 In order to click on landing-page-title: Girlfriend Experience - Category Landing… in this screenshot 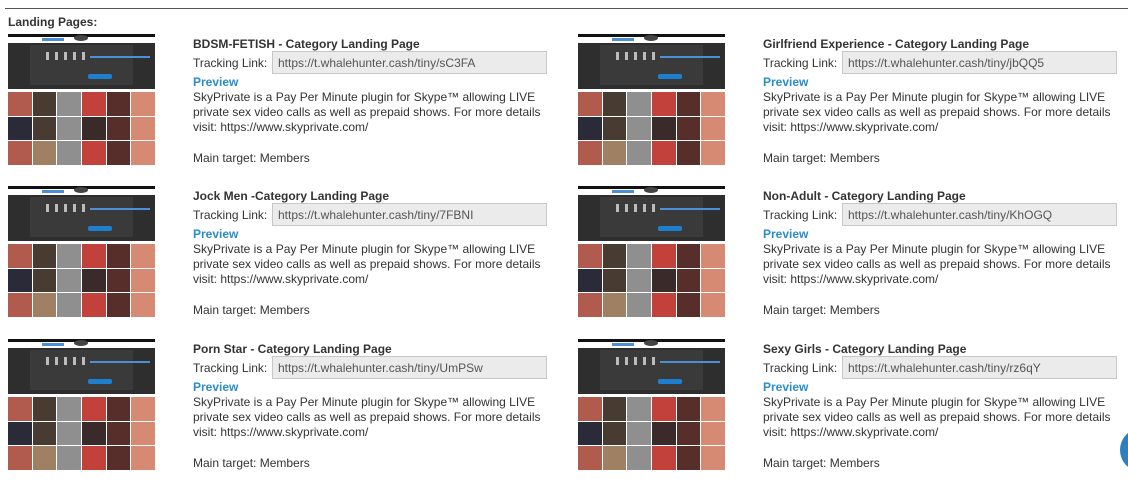, I will do `click(896, 44)`.